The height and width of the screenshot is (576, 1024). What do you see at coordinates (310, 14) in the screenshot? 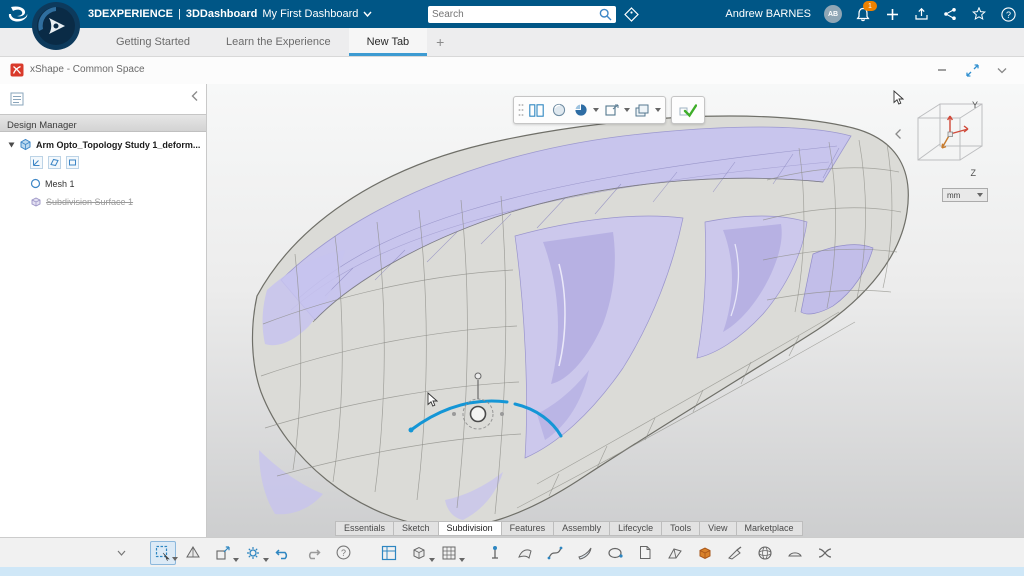
I see `dashboard-name: My First Dashboard` at bounding box center [310, 14].